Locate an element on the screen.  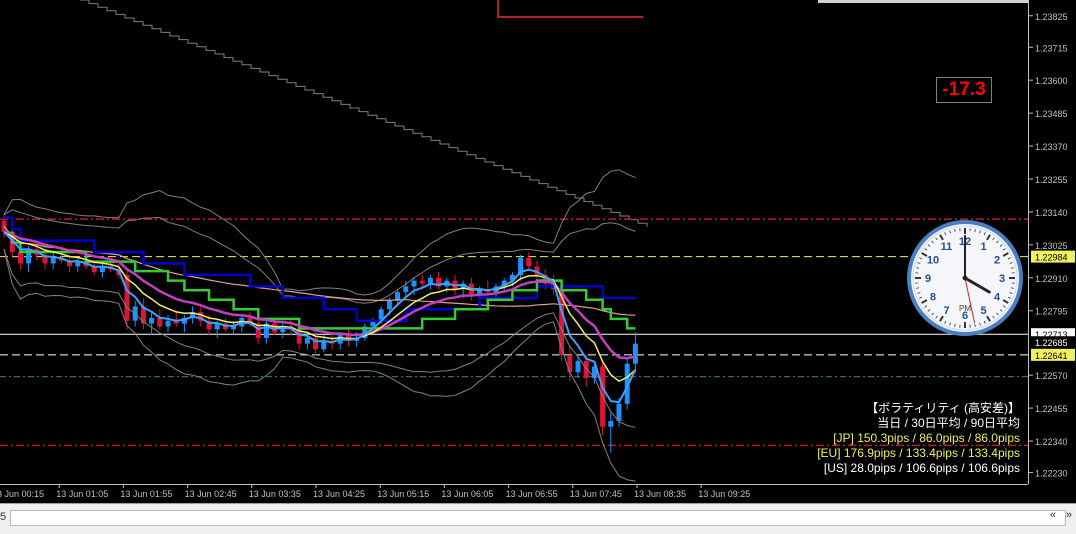
clock-number: 7 is located at coordinates (946, 311).